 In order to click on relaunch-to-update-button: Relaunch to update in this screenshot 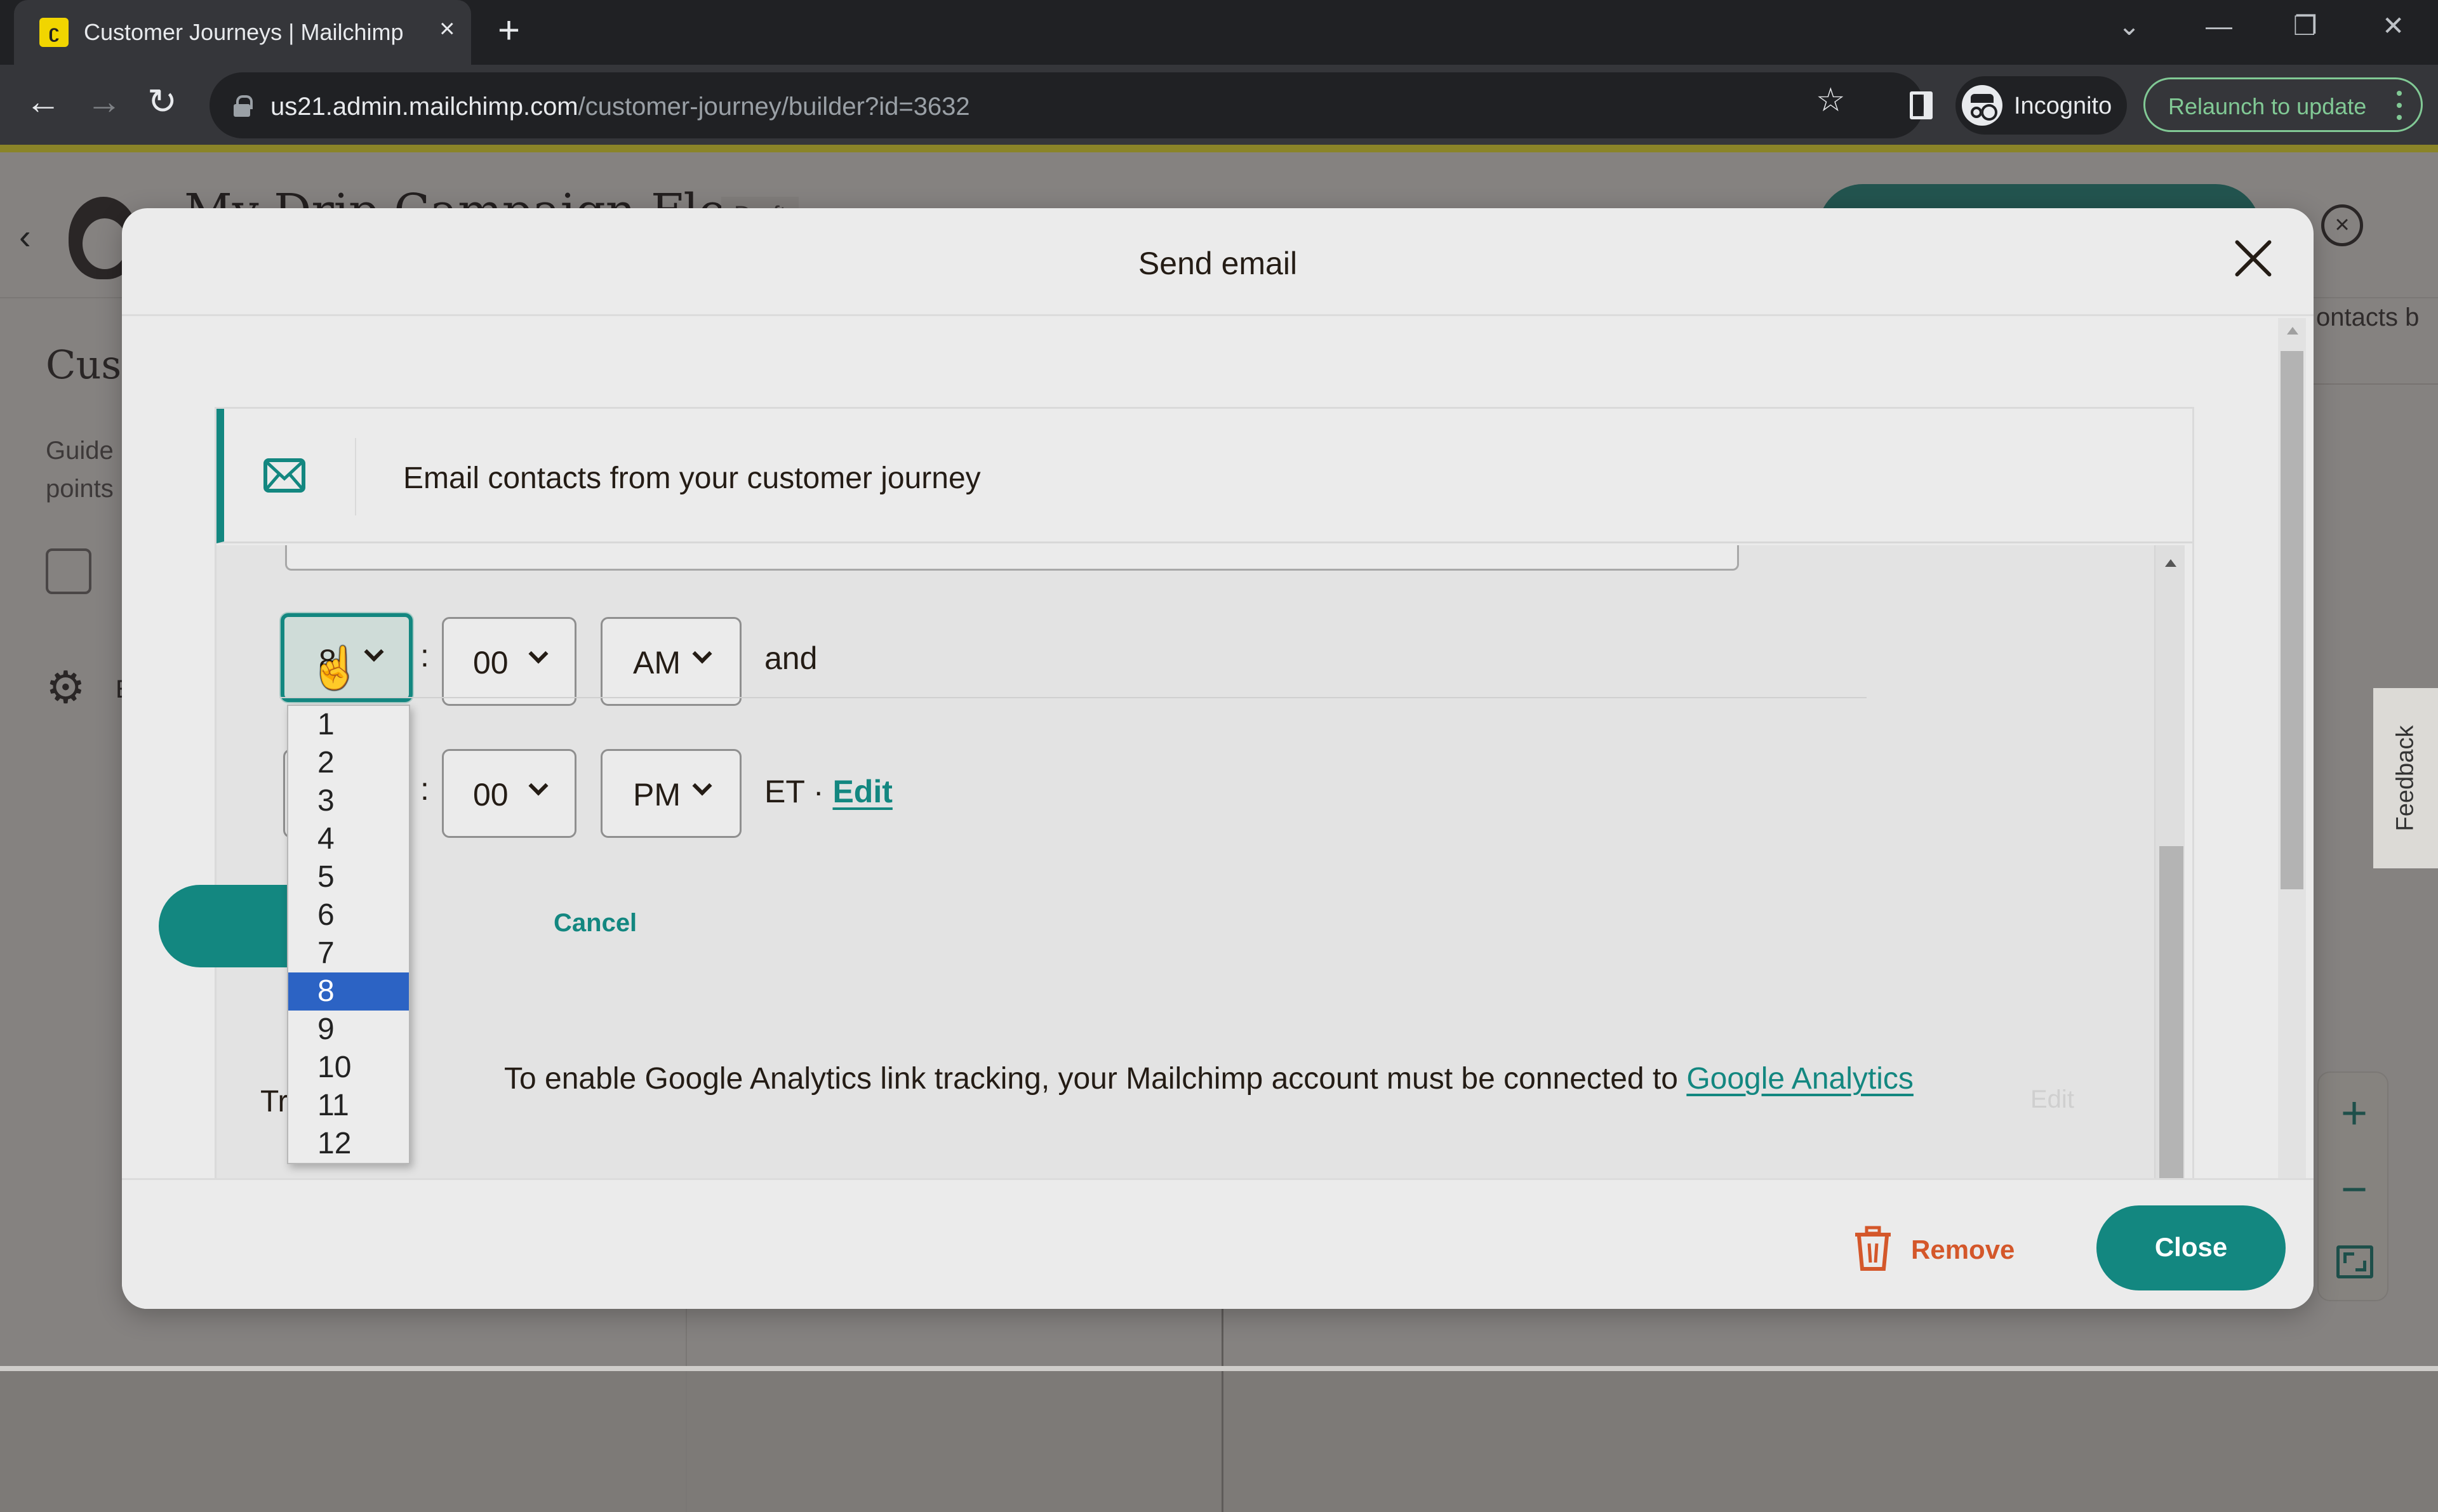, I will do `click(2283, 104)`.